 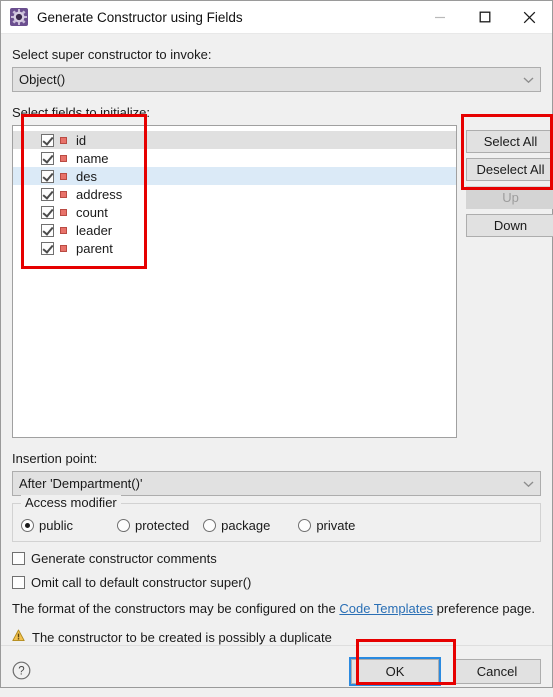 I want to click on field-row: id, so click(x=234, y=140).